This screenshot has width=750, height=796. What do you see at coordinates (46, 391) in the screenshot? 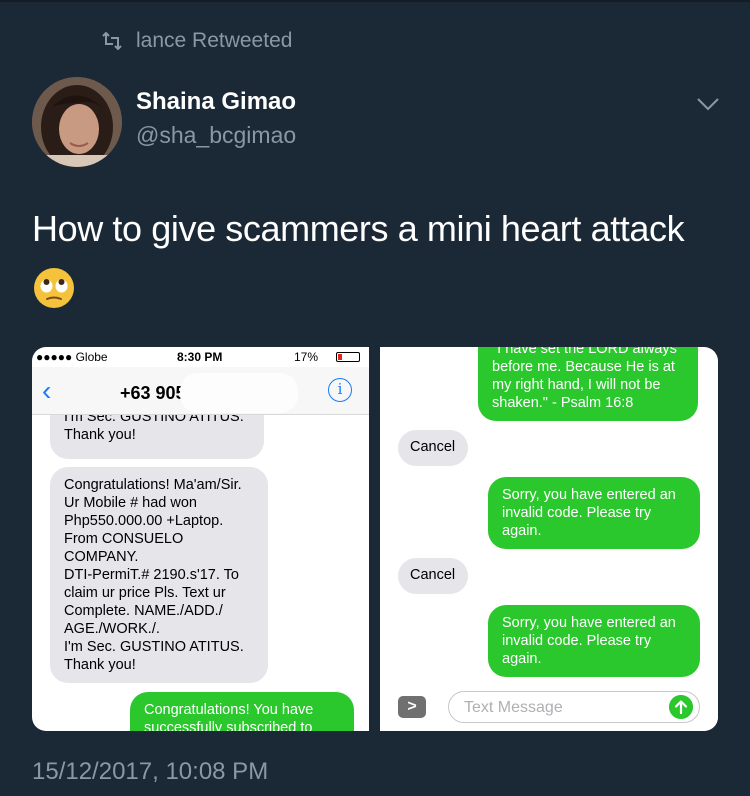
I see `back-chevron-icon: ‹` at bounding box center [46, 391].